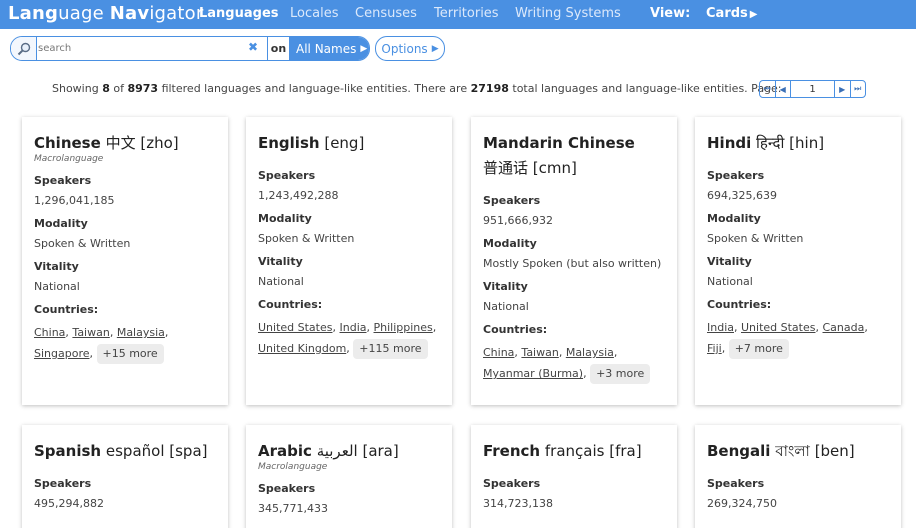  I want to click on language-name: Mandarin Chinese, so click(559, 143).